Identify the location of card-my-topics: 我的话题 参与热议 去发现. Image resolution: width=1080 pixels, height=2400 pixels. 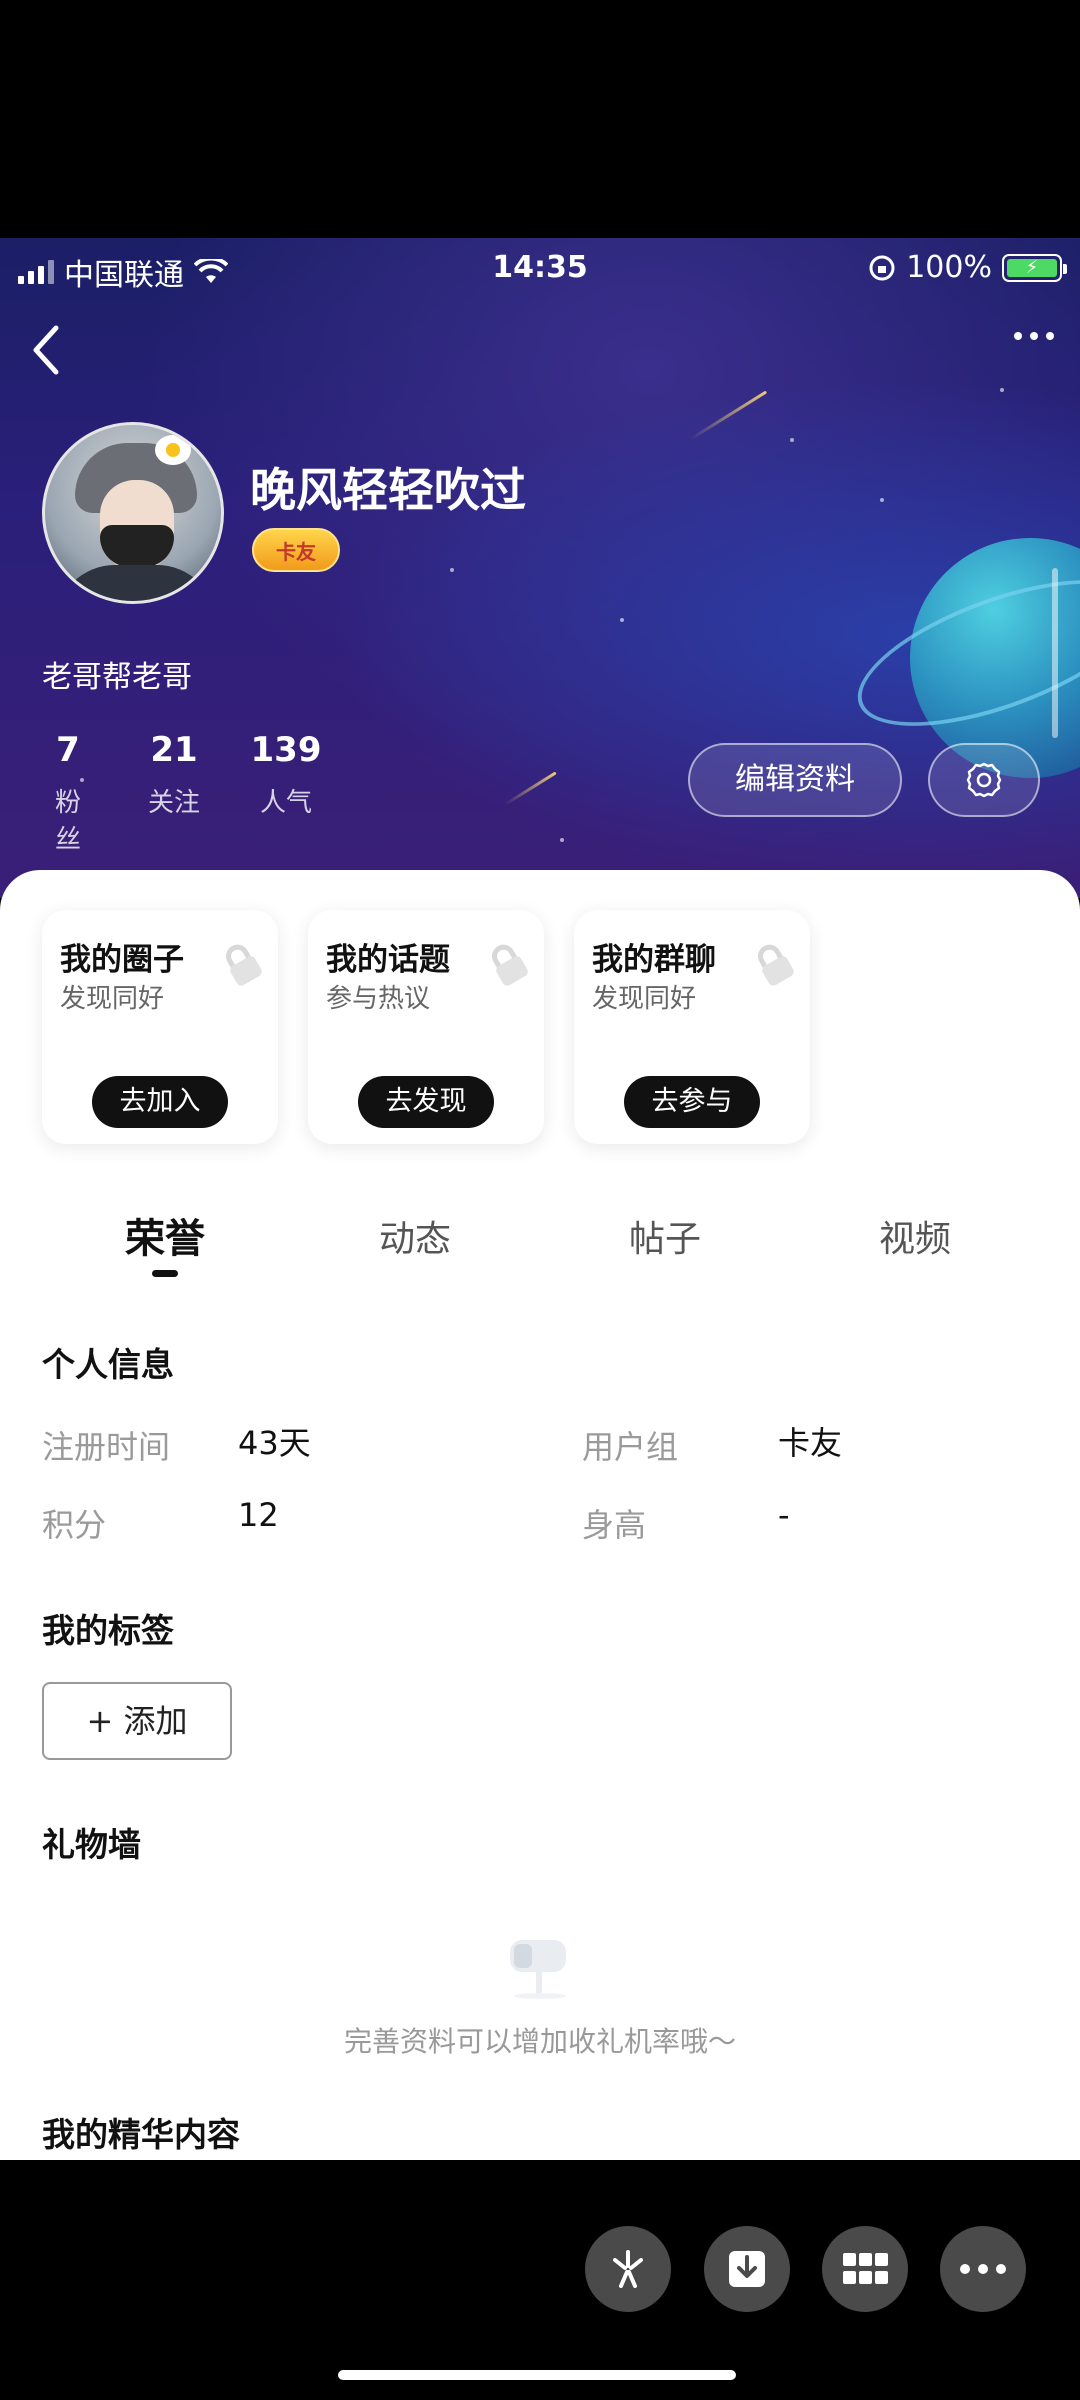
(426, 1027).